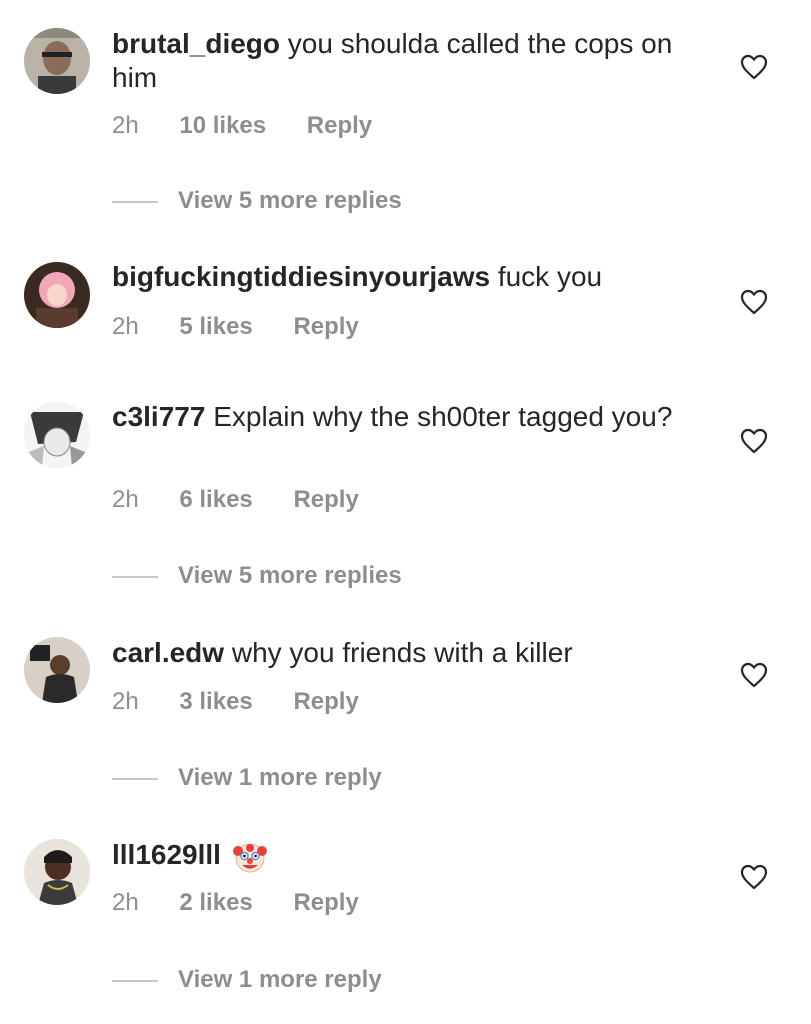  Describe the element at coordinates (215, 902) in the screenshot. I see `comment-likes: 2 likes` at that location.